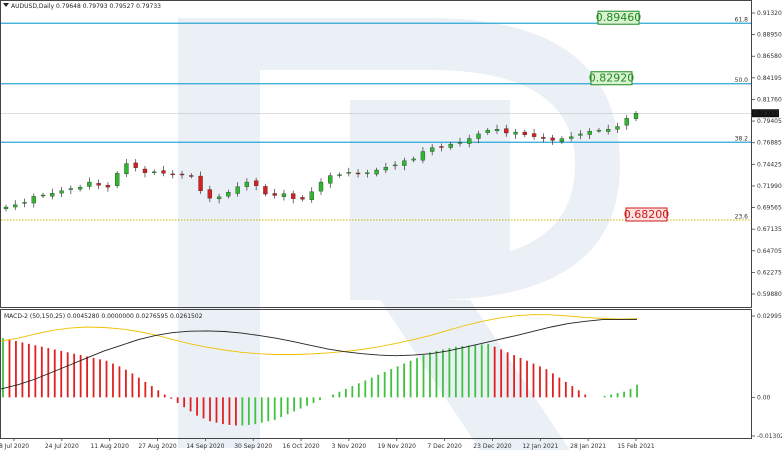  I want to click on price-axis-label: 0.69565, so click(769, 208).